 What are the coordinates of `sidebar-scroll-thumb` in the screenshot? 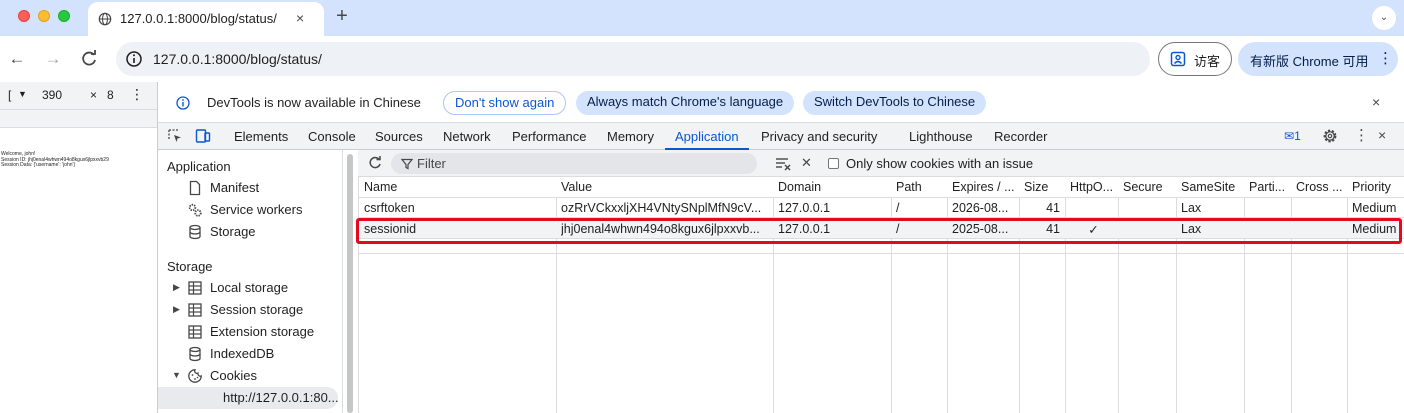 It's located at (350, 283).